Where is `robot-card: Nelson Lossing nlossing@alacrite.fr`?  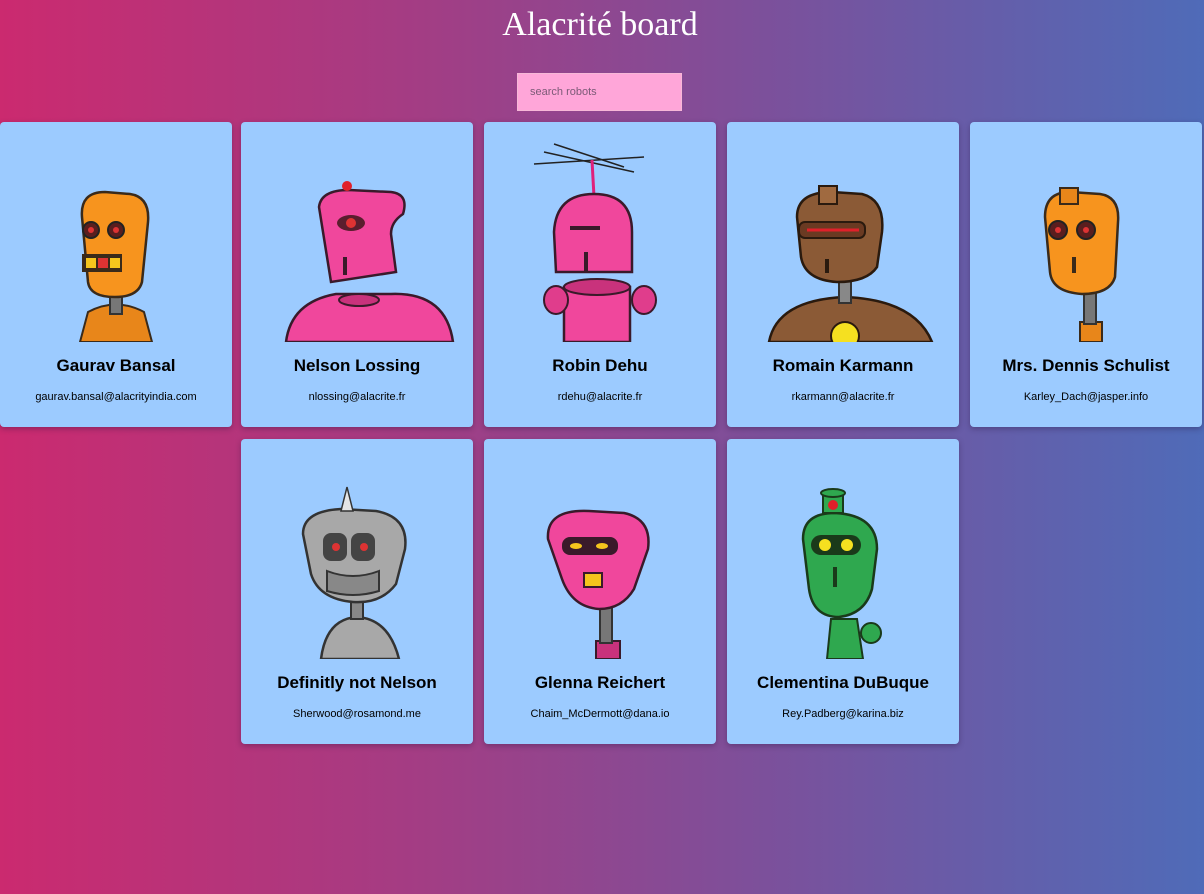 robot-card: Nelson Lossing nlossing@alacrite.fr is located at coordinates (357, 274).